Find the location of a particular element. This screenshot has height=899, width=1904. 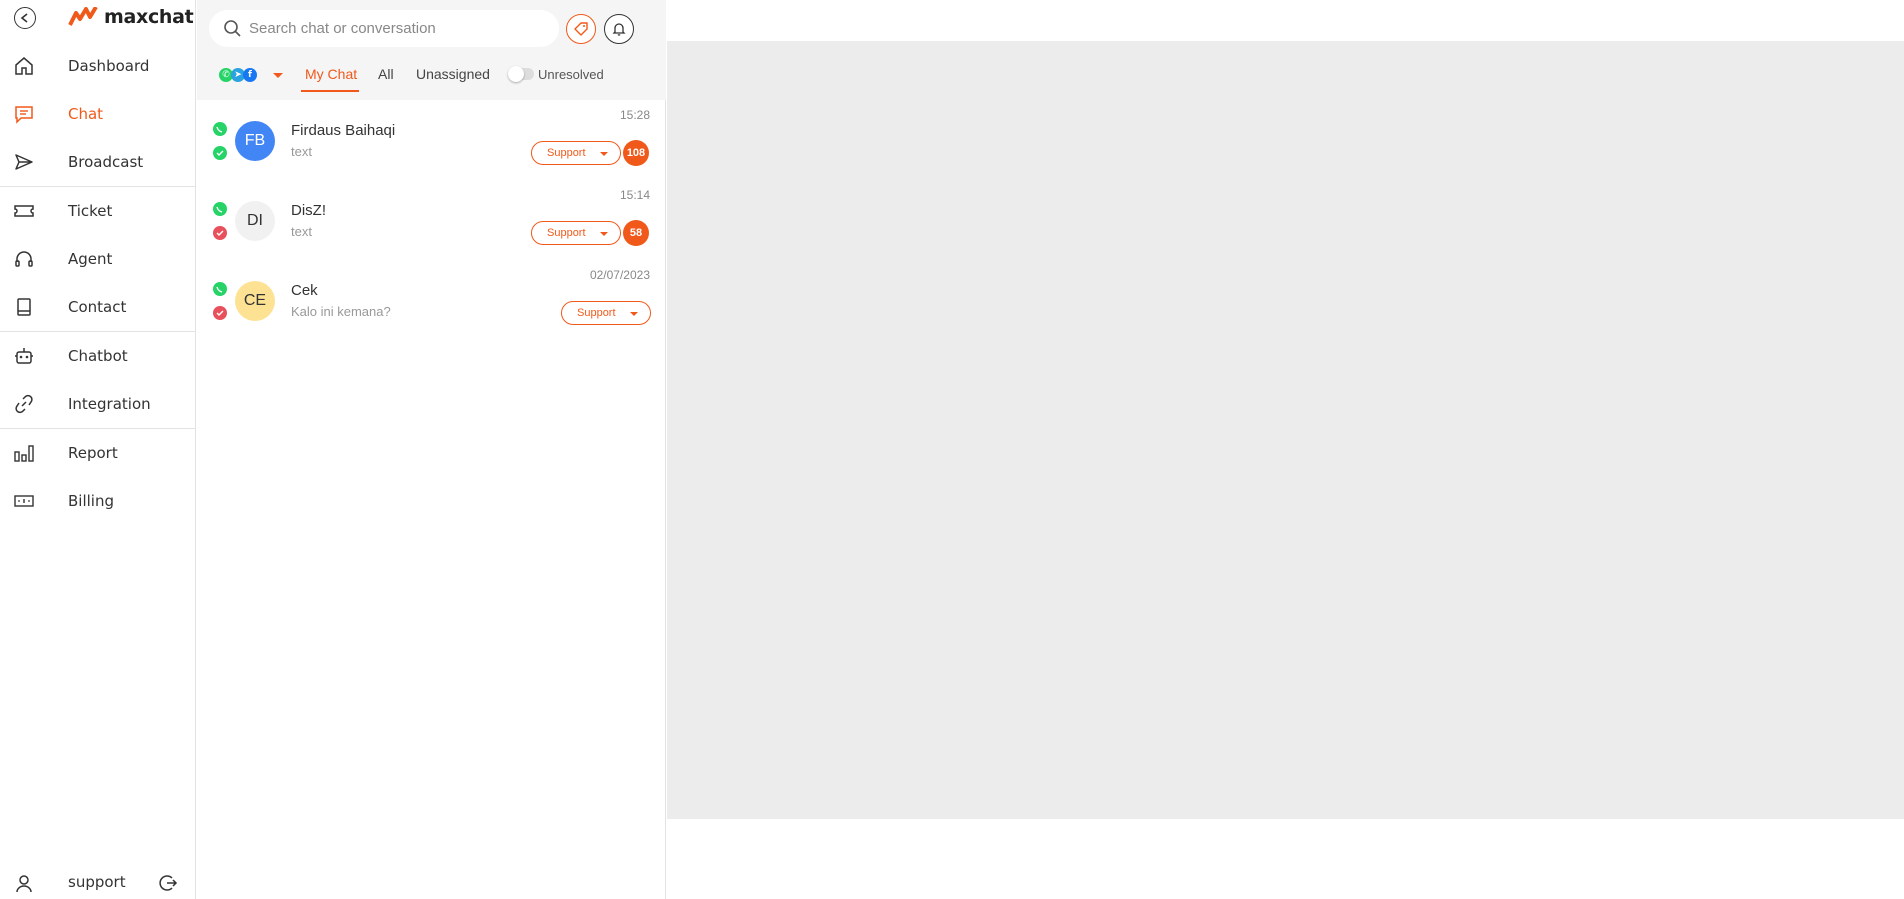

notification-button is located at coordinates (619, 29).